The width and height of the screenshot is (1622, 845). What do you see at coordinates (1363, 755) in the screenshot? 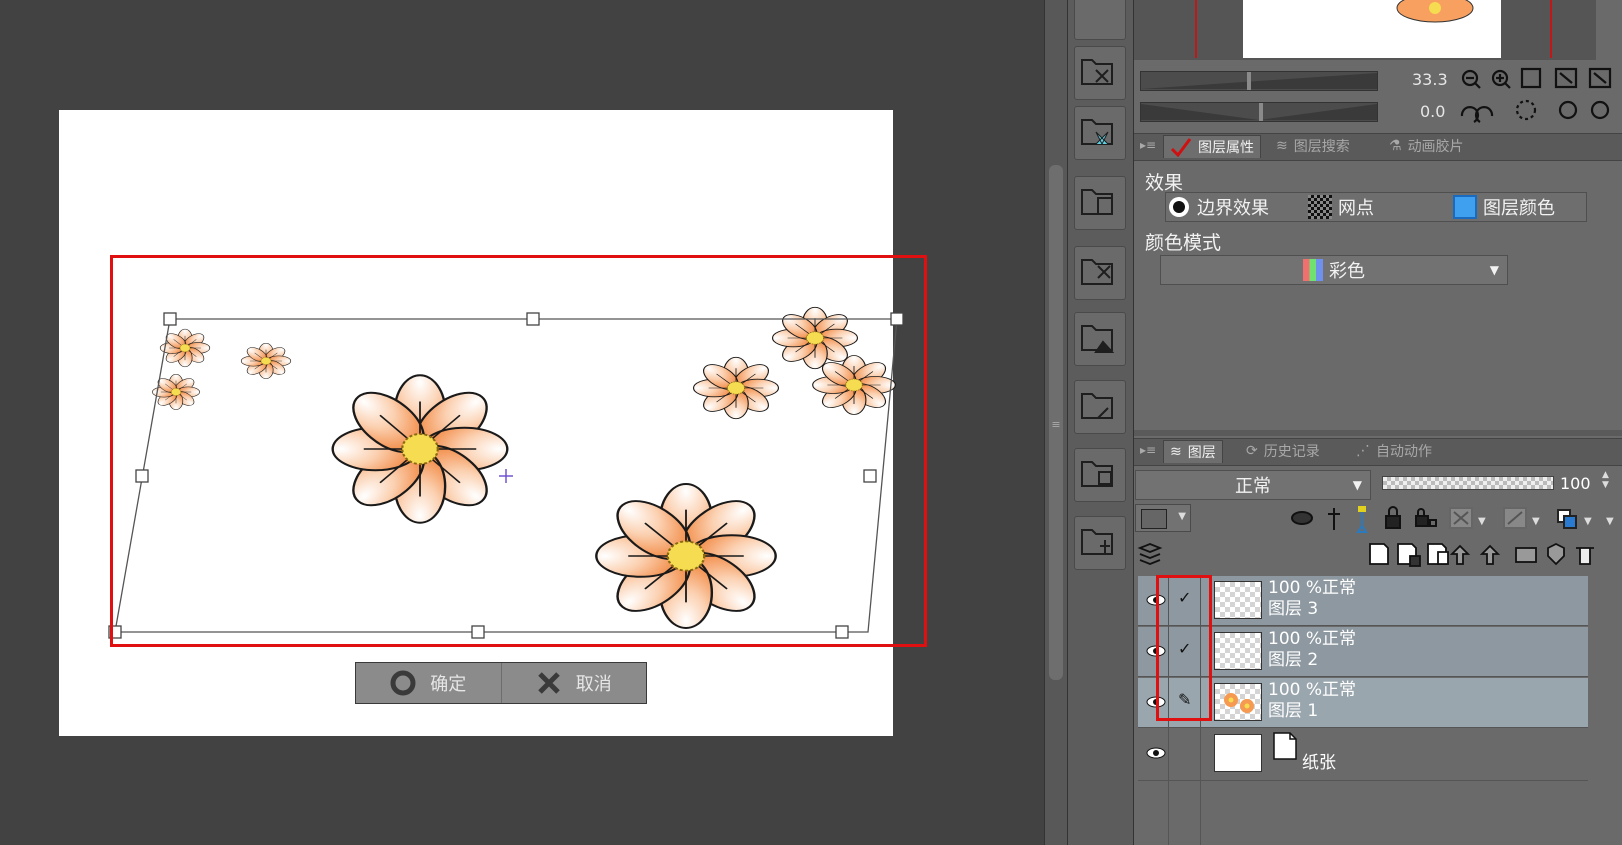
I see `layer-row-paper: 纸张` at bounding box center [1363, 755].